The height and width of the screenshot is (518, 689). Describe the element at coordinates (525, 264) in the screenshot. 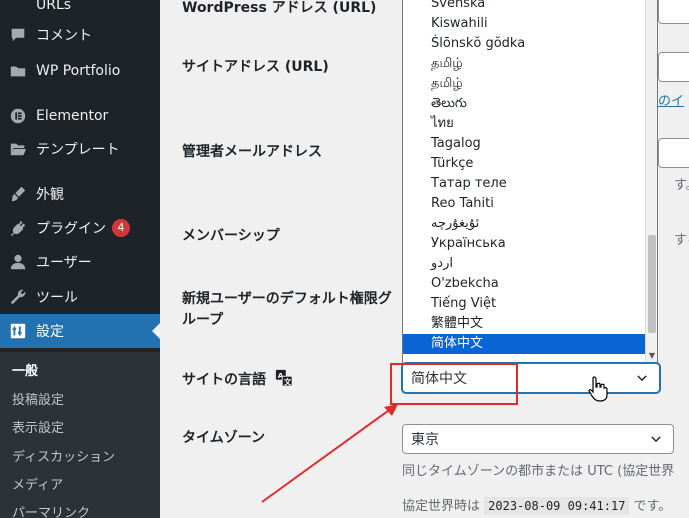

I see `language-option: اردو` at that location.